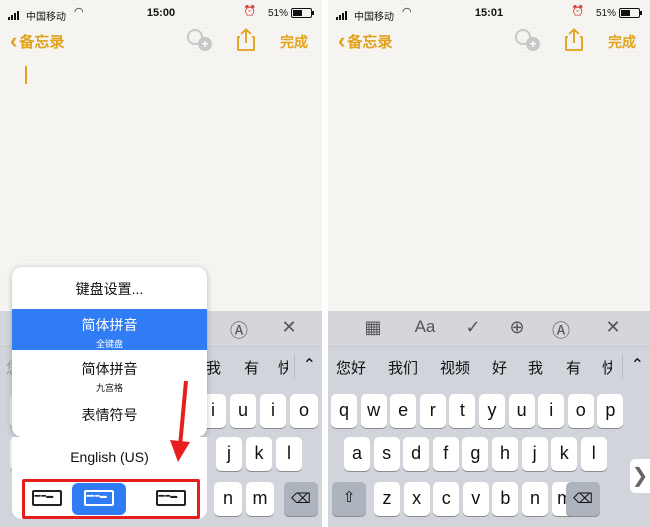 The height and width of the screenshot is (527, 650). I want to click on key-s: s, so click(386, 454).